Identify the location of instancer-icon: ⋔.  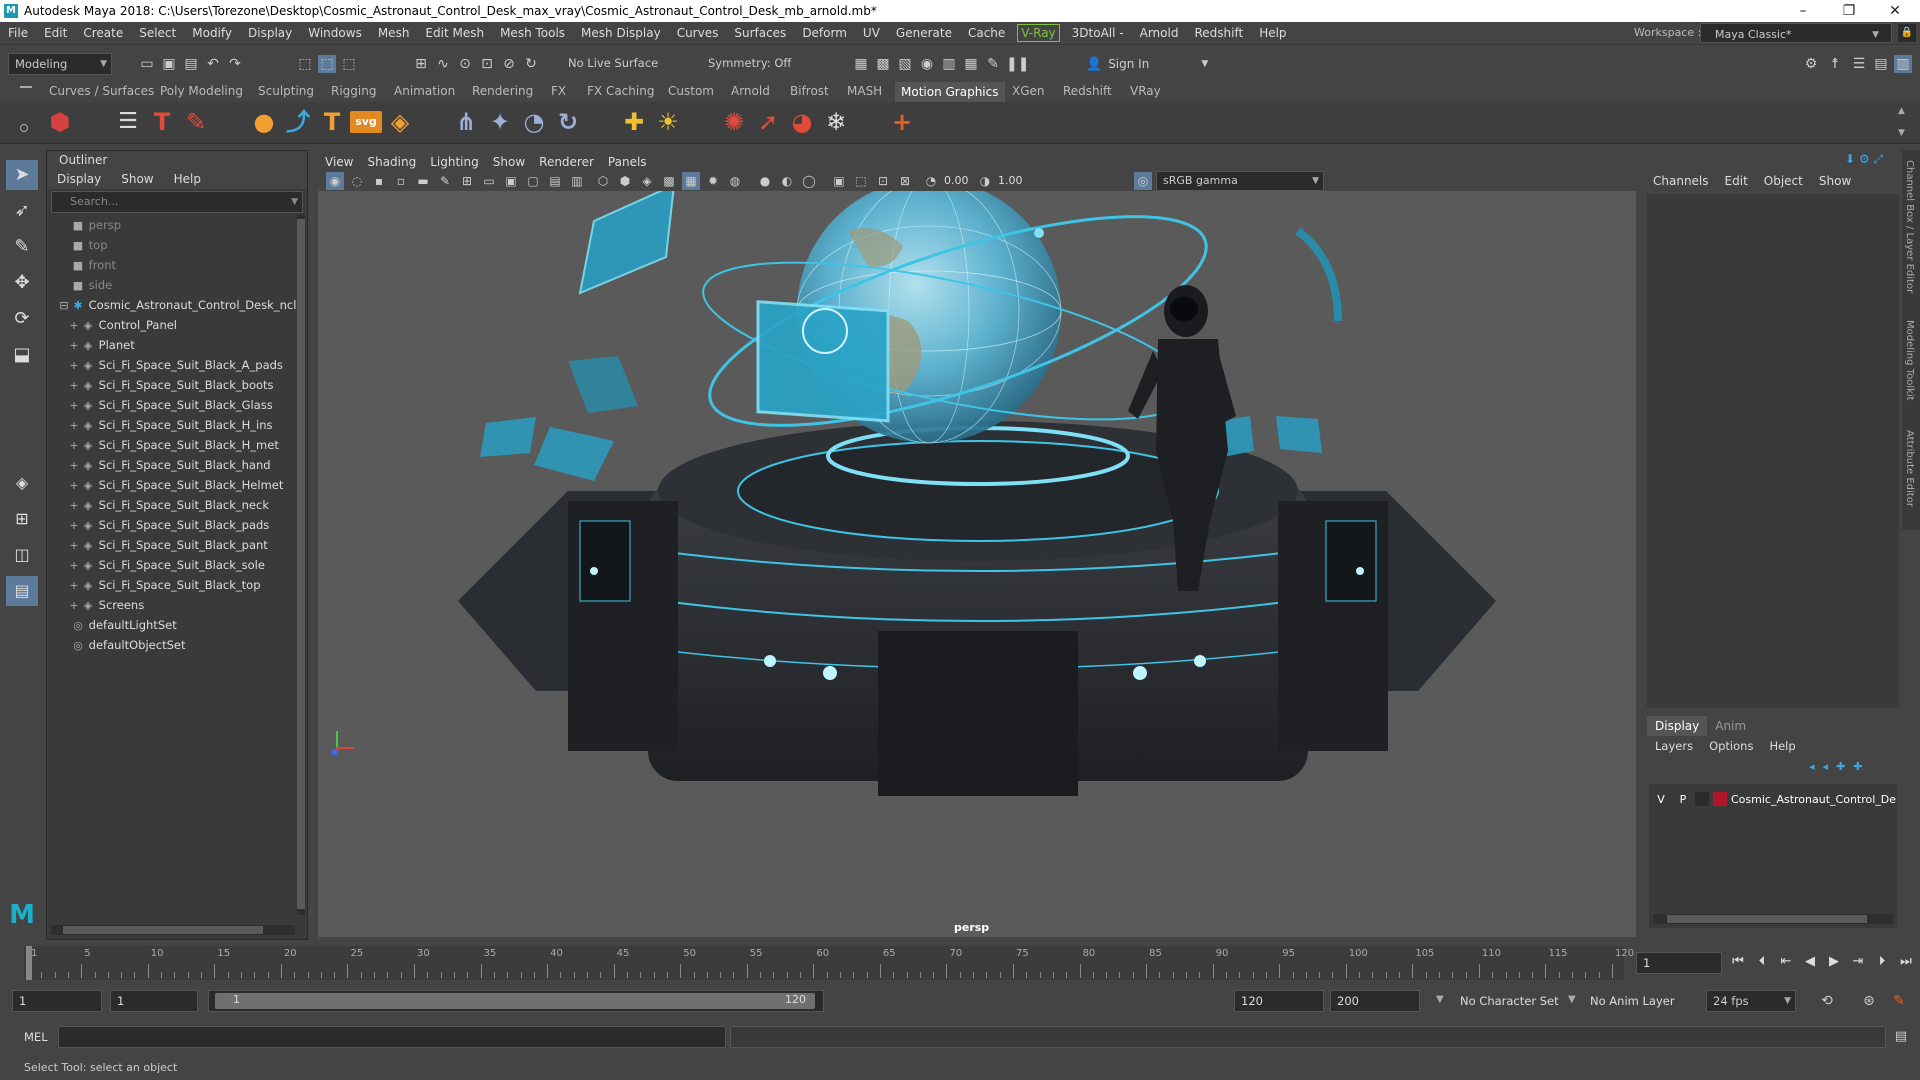
(466, 122).